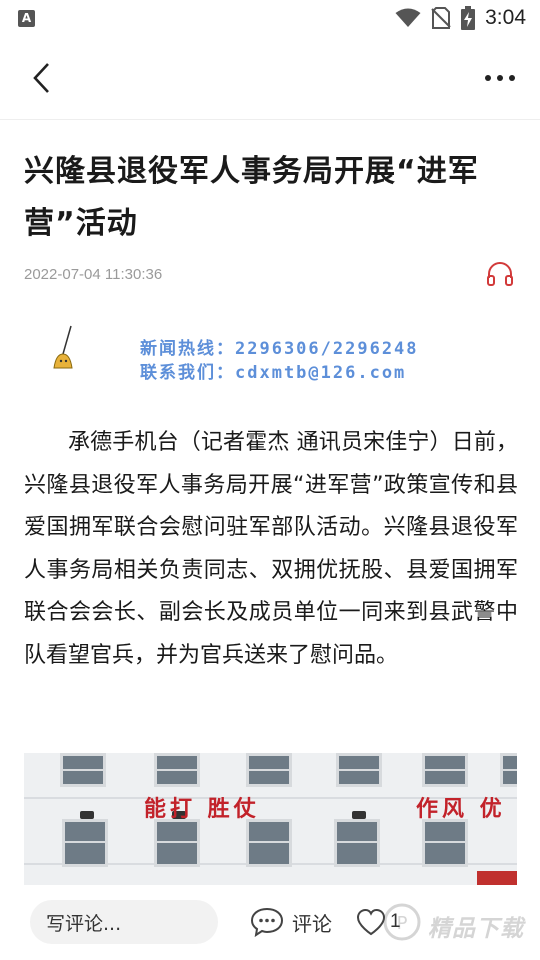  Describe the element at coordinates (476, 929) in the screenshot. I see `watermark-text: 精品下载` at that location.